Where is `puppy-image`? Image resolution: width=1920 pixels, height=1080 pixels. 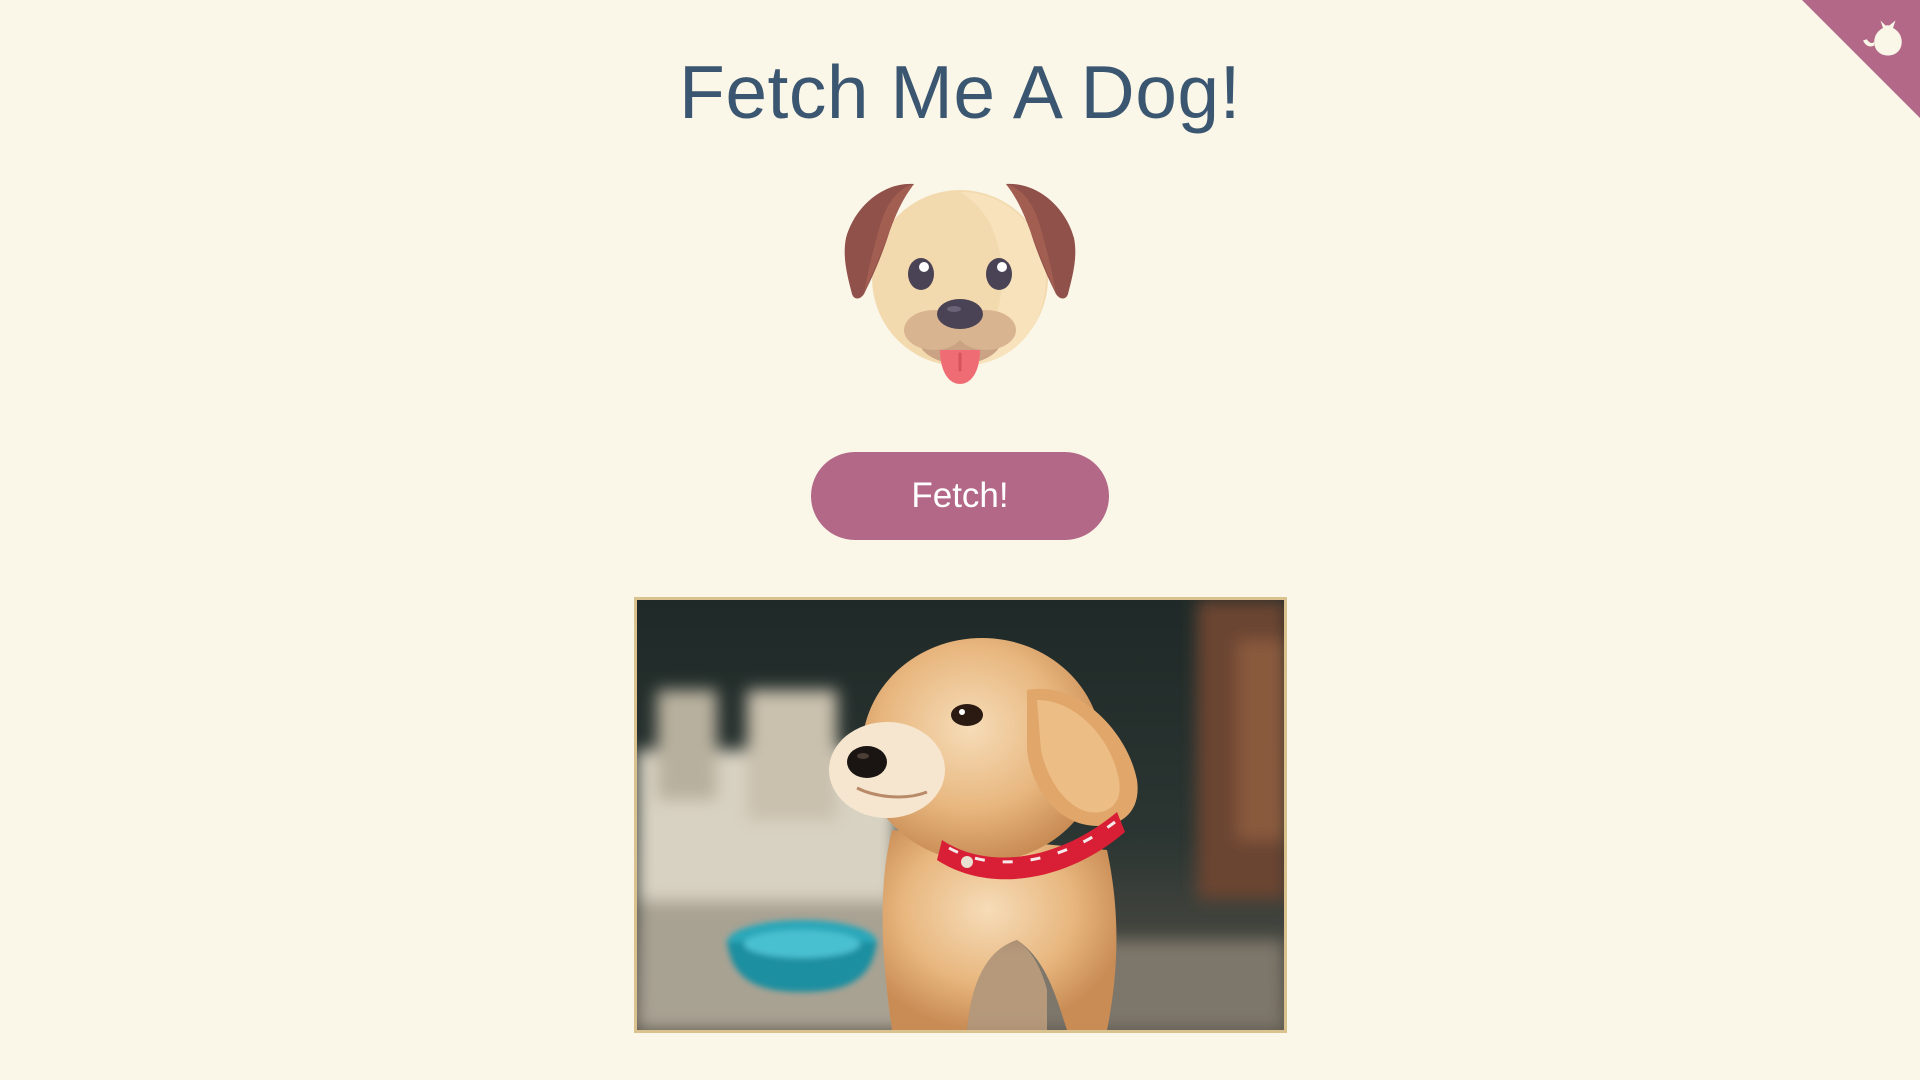
puppy-image is located at coordinates (960, 815).